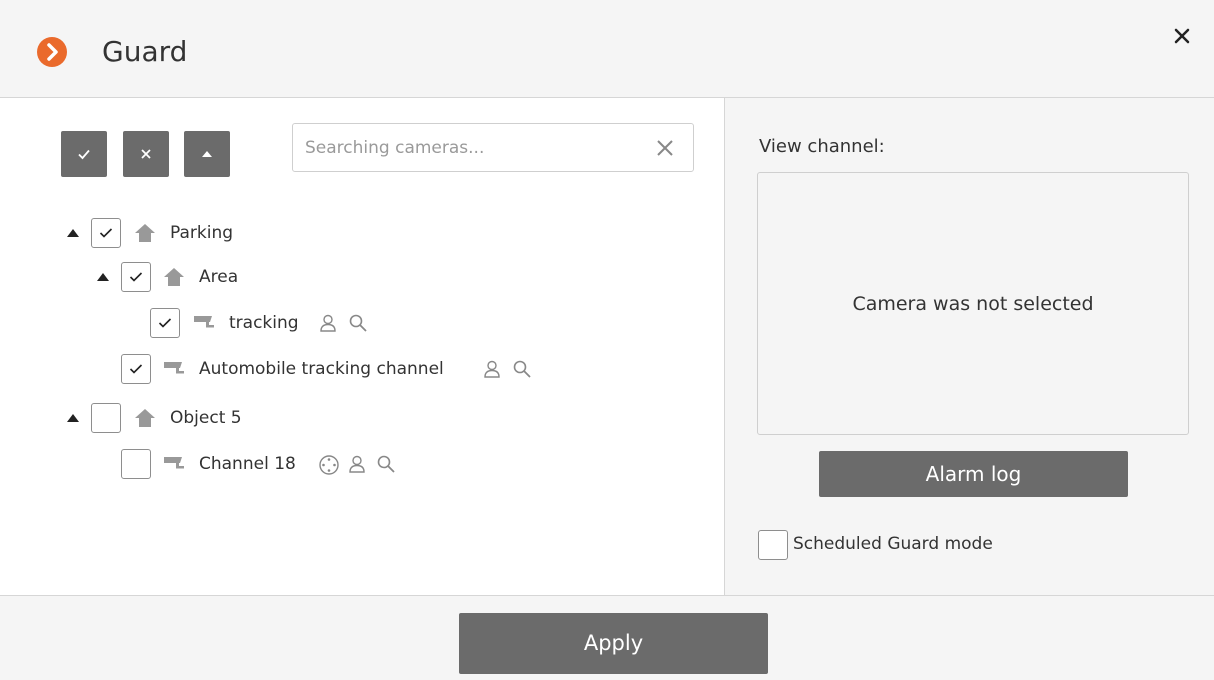  What do you see at coordinates (665, 148) in the screenshot?
I see `clear-search-icon` at bounding box center [665, 148].